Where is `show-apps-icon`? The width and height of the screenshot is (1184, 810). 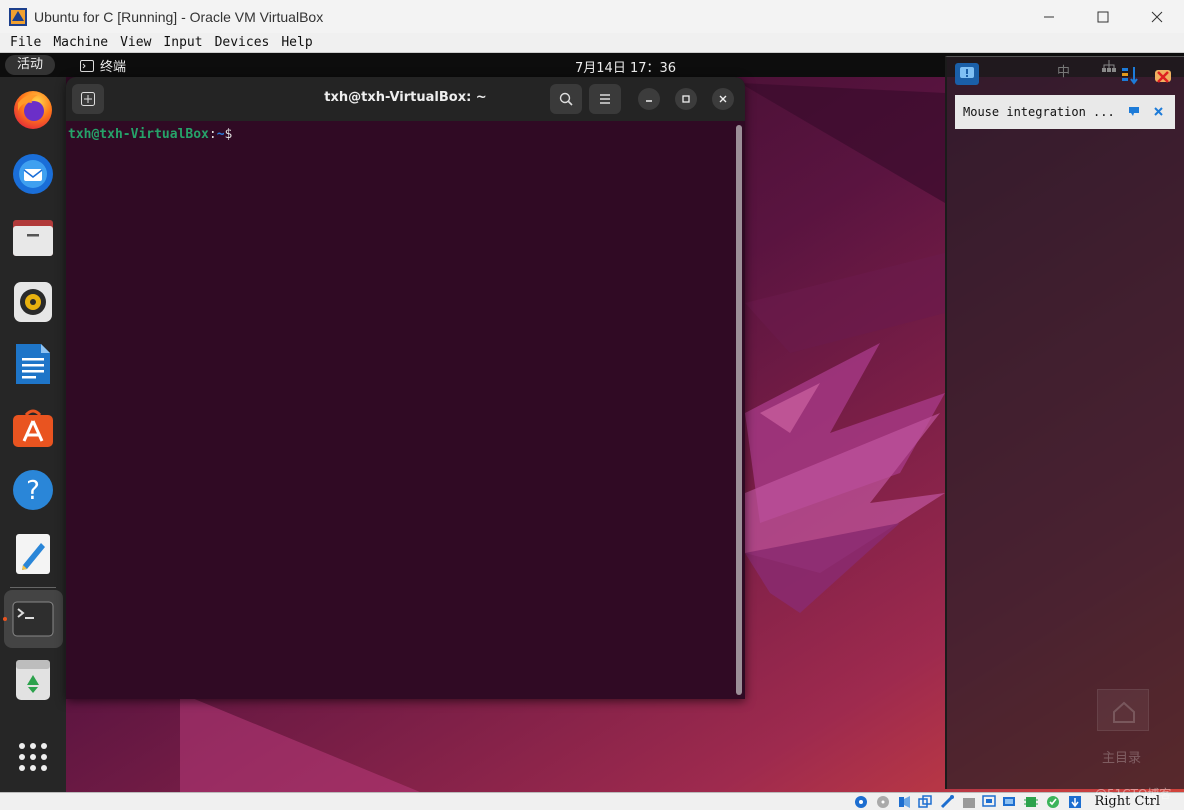
show-apps-icon is located at coordinates (33, 757).